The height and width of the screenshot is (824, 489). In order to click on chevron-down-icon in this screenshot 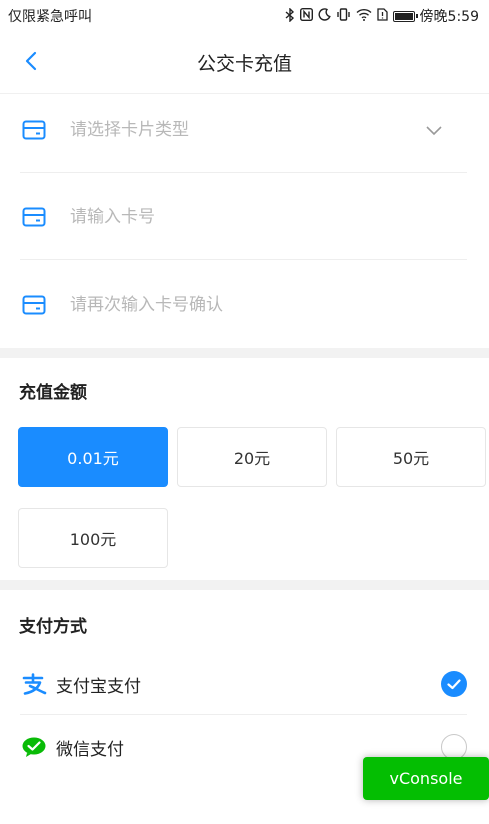, I will do `click(434, 131)`.